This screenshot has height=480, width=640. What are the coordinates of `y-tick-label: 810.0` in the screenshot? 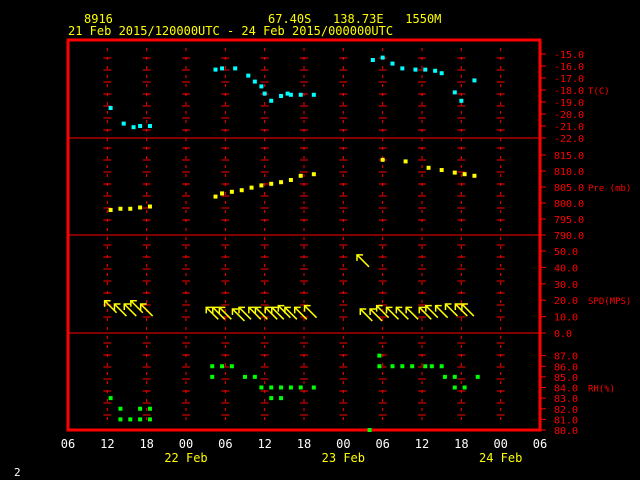 It's located at (569, 172).